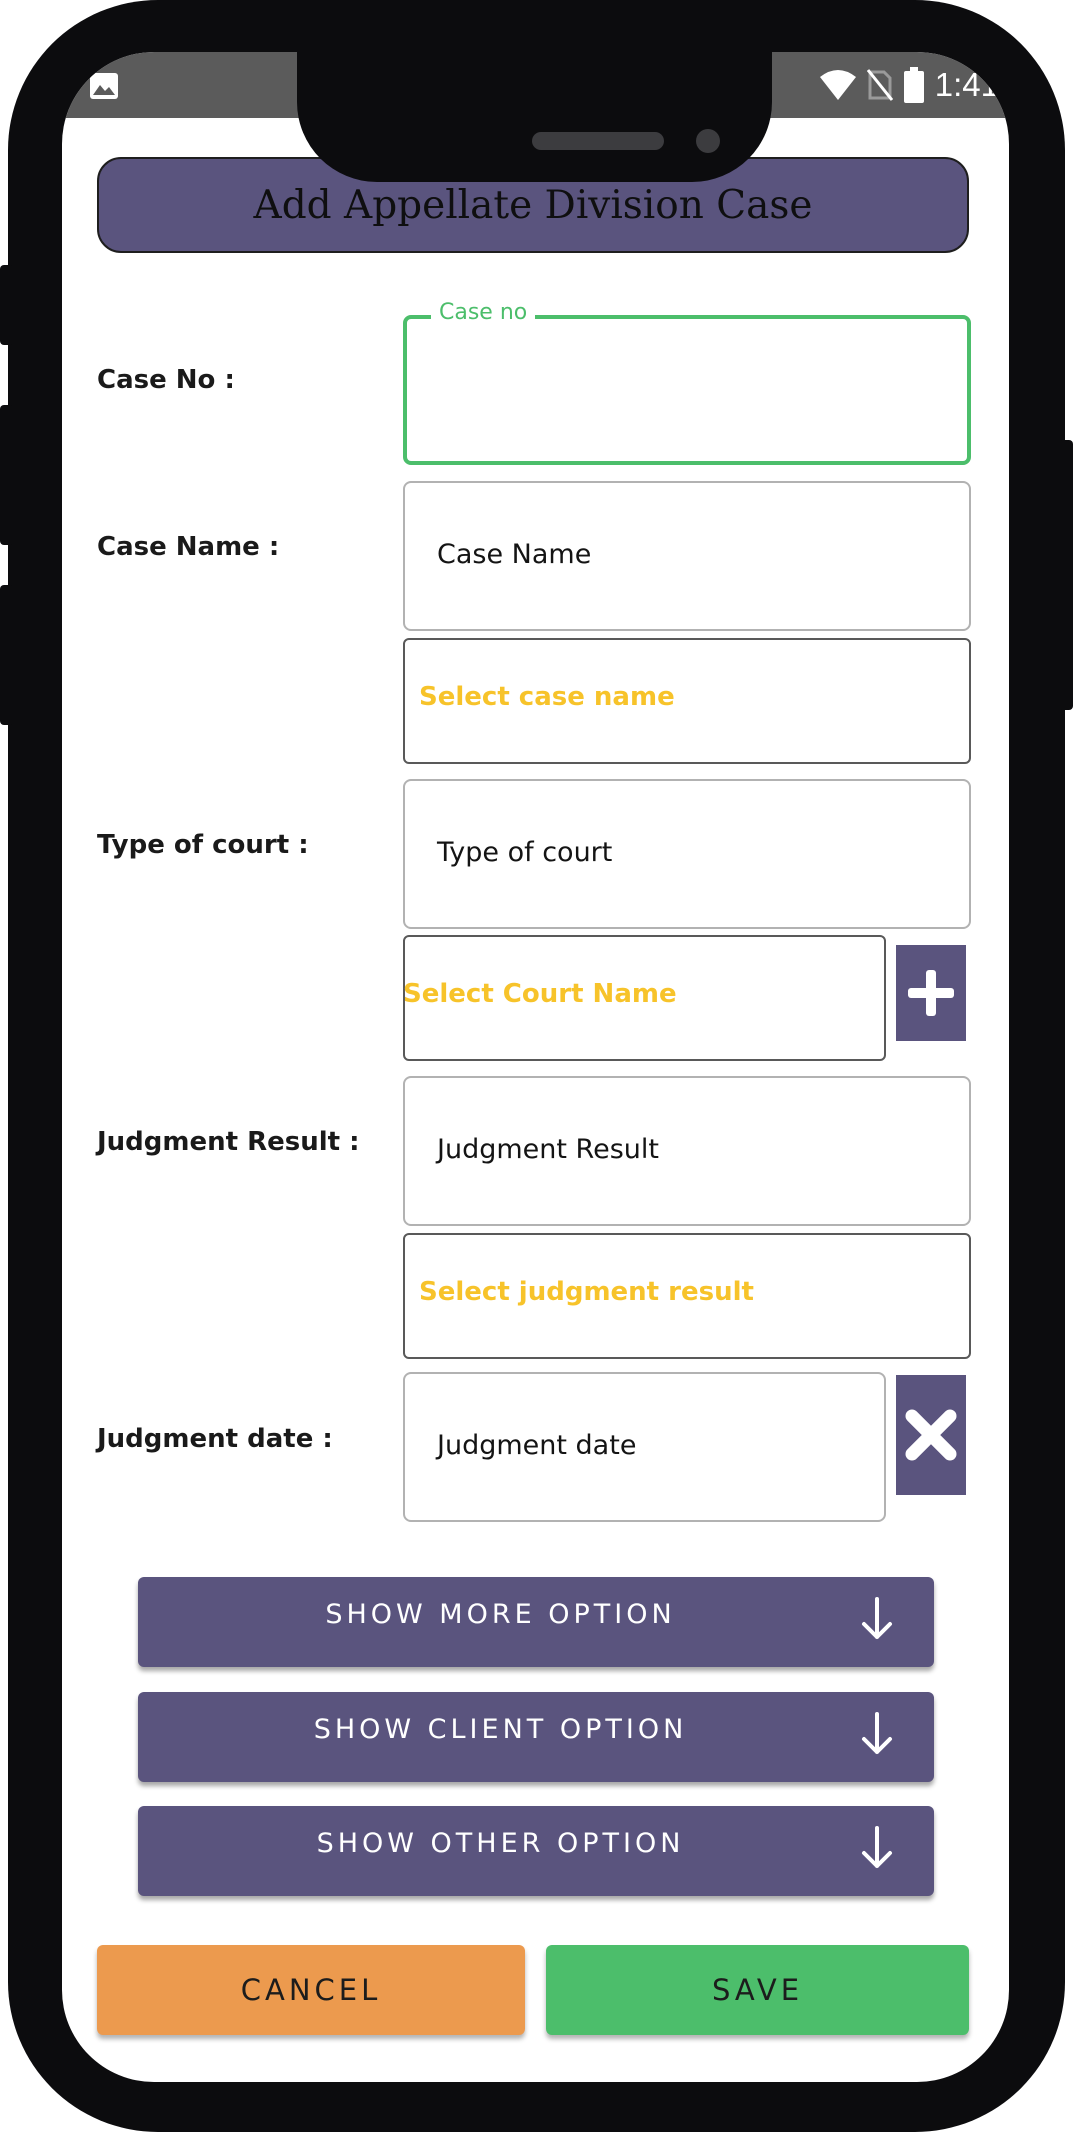  I want to click on show-more-option-label: SHOW MORE OPTION, so click(500, 1614).